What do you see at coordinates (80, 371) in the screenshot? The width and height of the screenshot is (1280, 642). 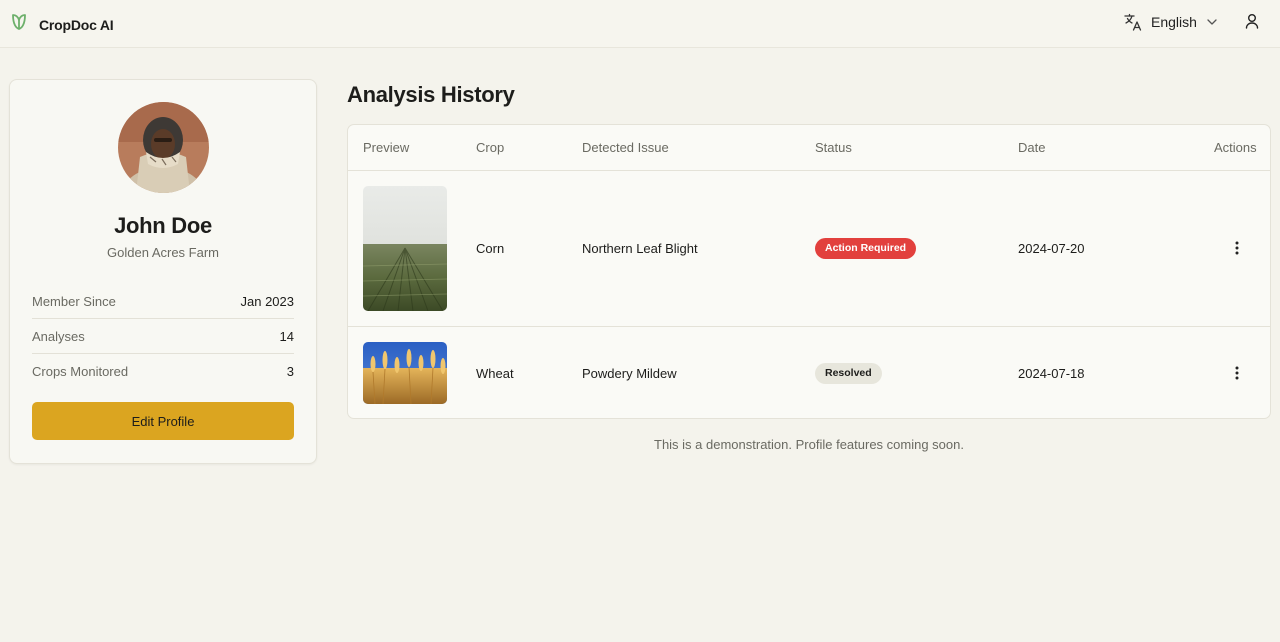 I see `stat-label: Crops Monitored` at bounding box center [80, 371].